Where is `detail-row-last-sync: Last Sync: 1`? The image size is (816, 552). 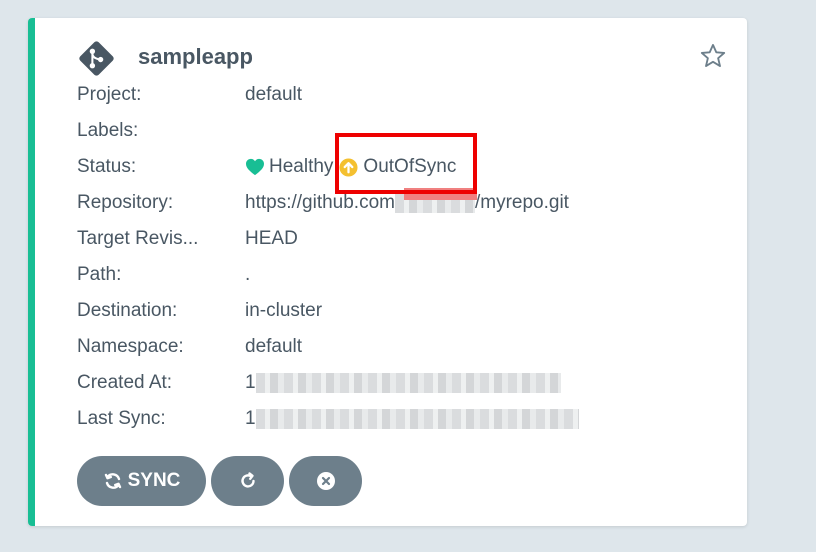 detail-row-last-sync: Last Sync: 1 is located at coordinates (412, 418).